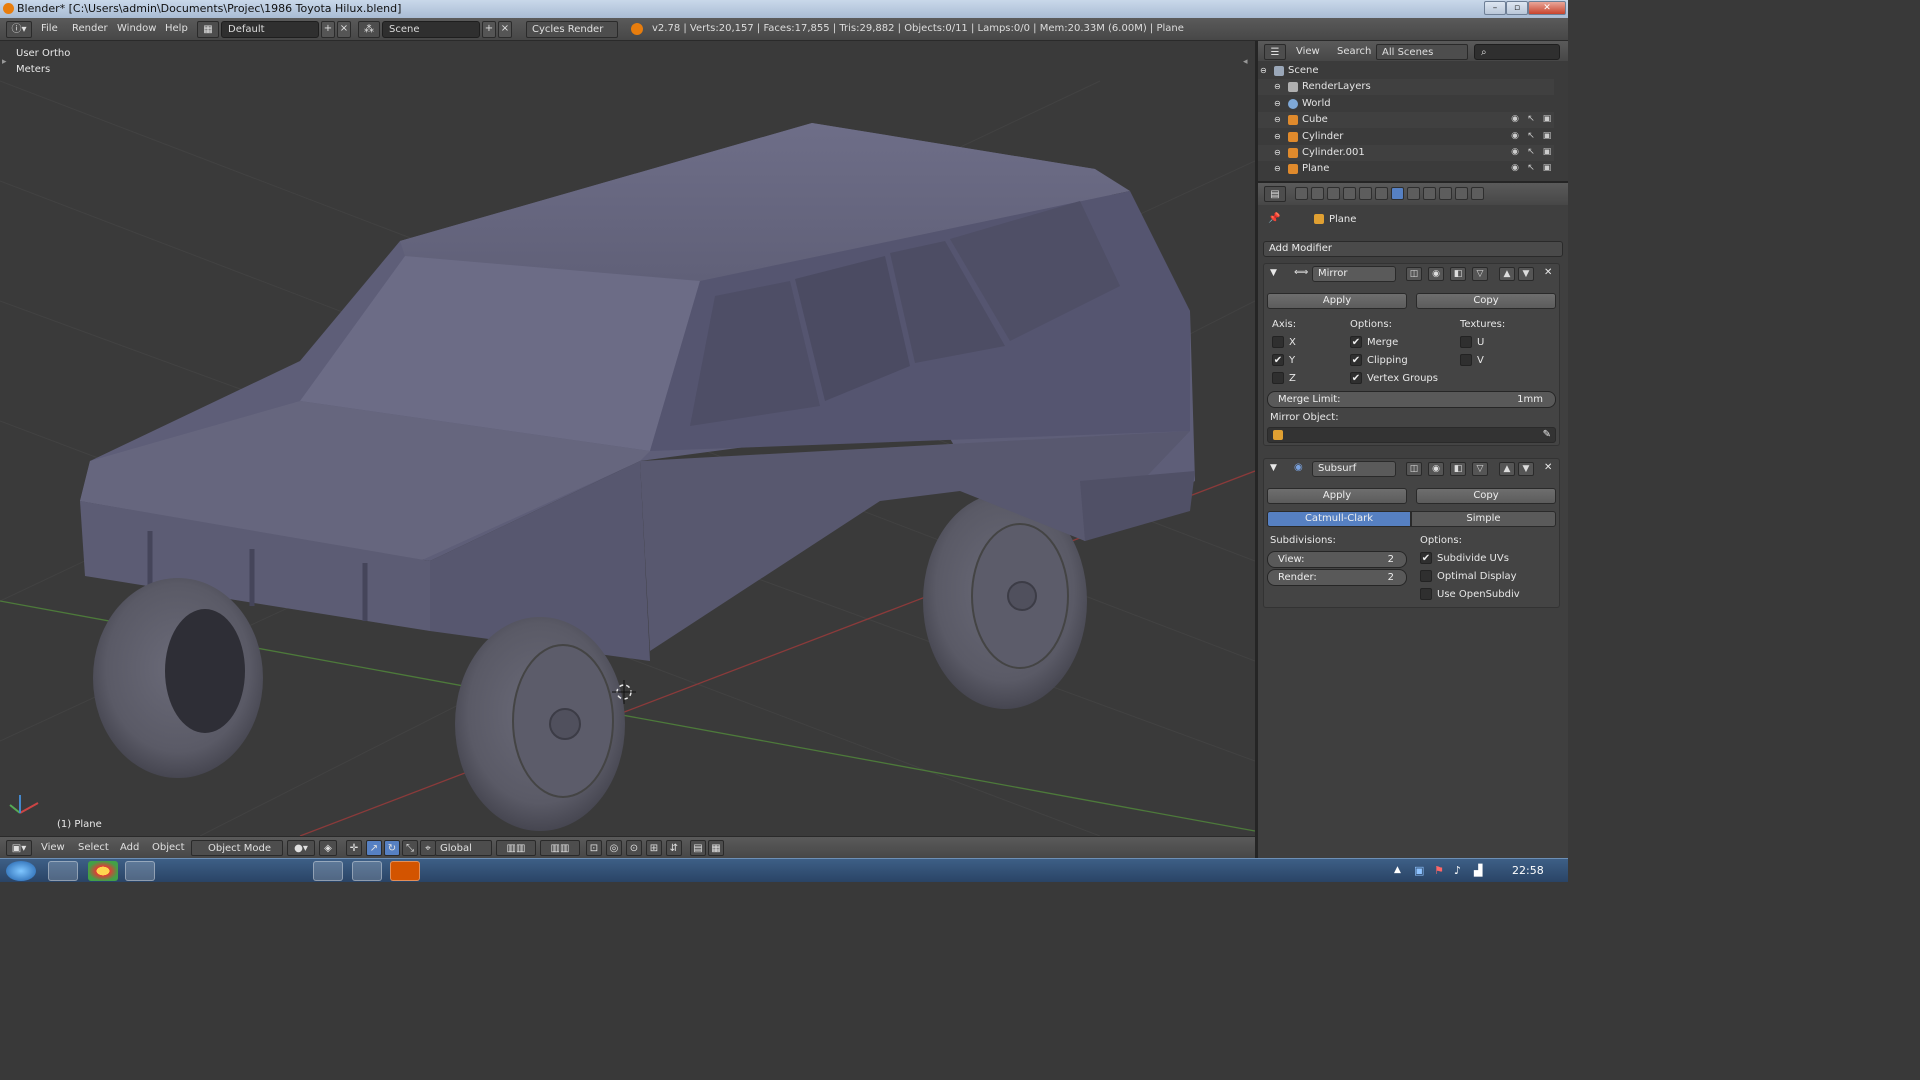 The height and width of the screenshot is (1080, 1920). Describe the element at coordinates (328, 871) in the screenshot. I see `steam-taskbar-icon` at that location.